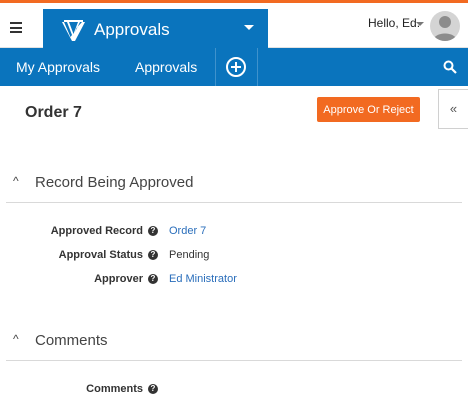 The height and width of the screenshot is (416, 468). I want to click on approval-status-value: Pending, so click(189, 255).